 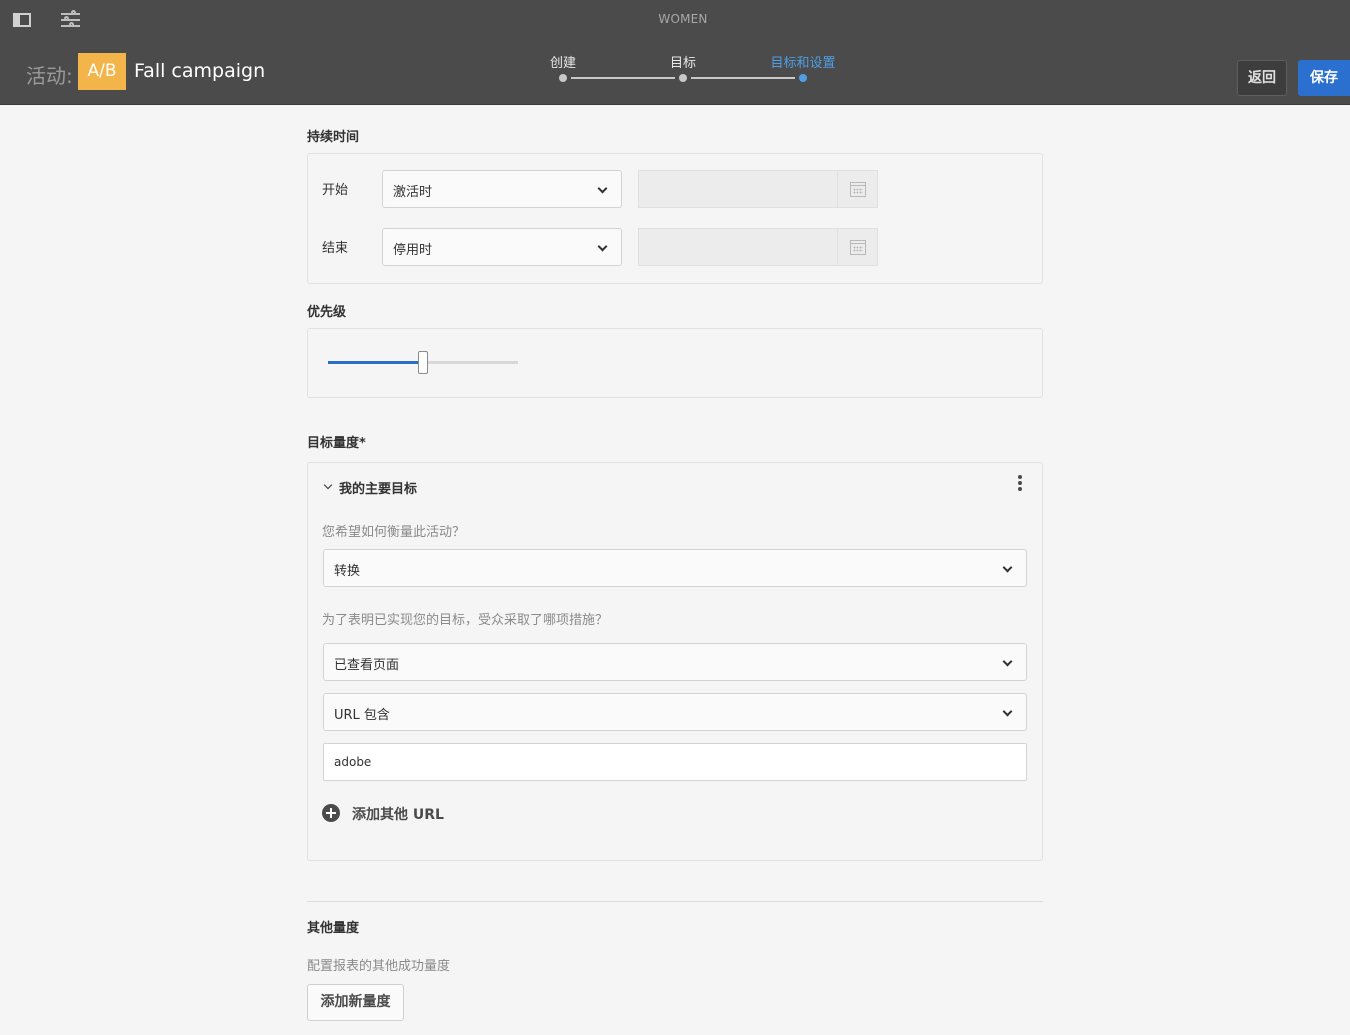 What do you see at coordinates (336, 443) in the screenshot?
I see `goal-metric-title: 目标量度*` at bounding box center [336, 443].